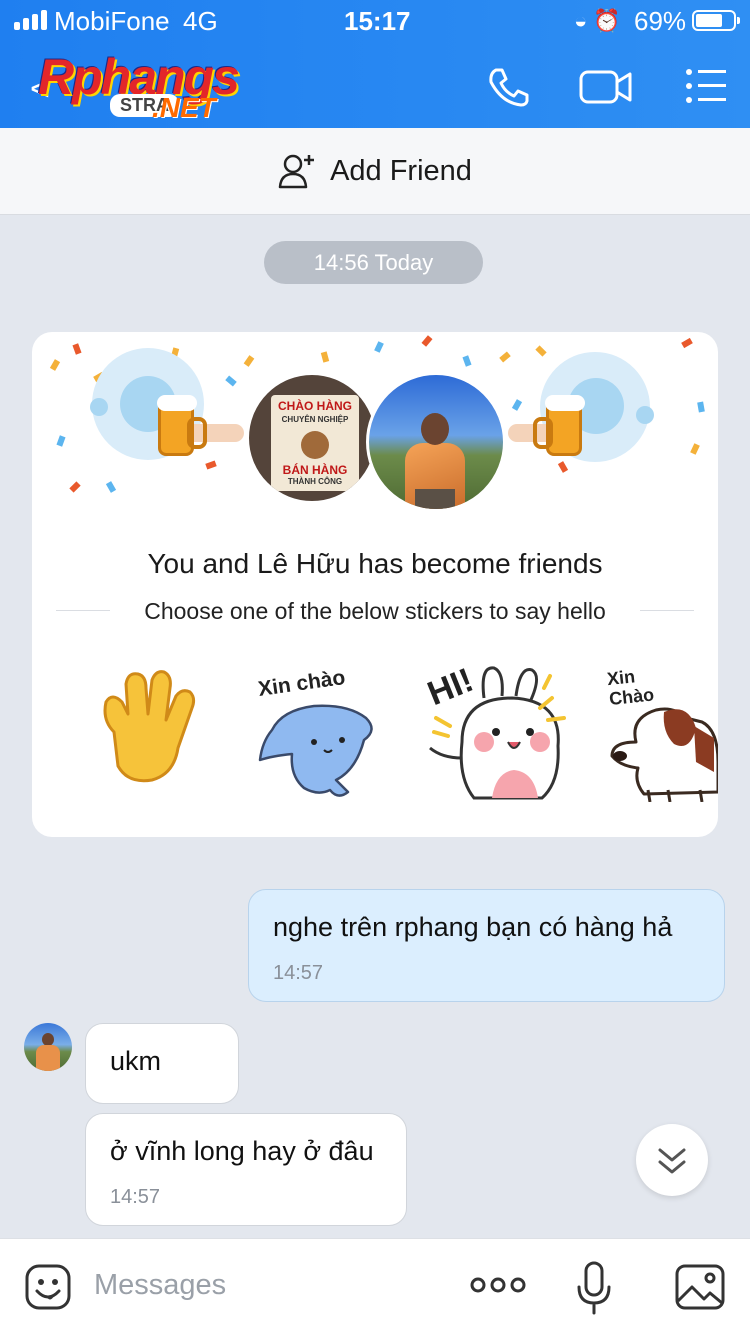 This screenshot has height=1334, width=750. What do you see at coordinates (498, 1285) in the screenshot?
I see `more-options-icon` at bounding box center [498, 1285].